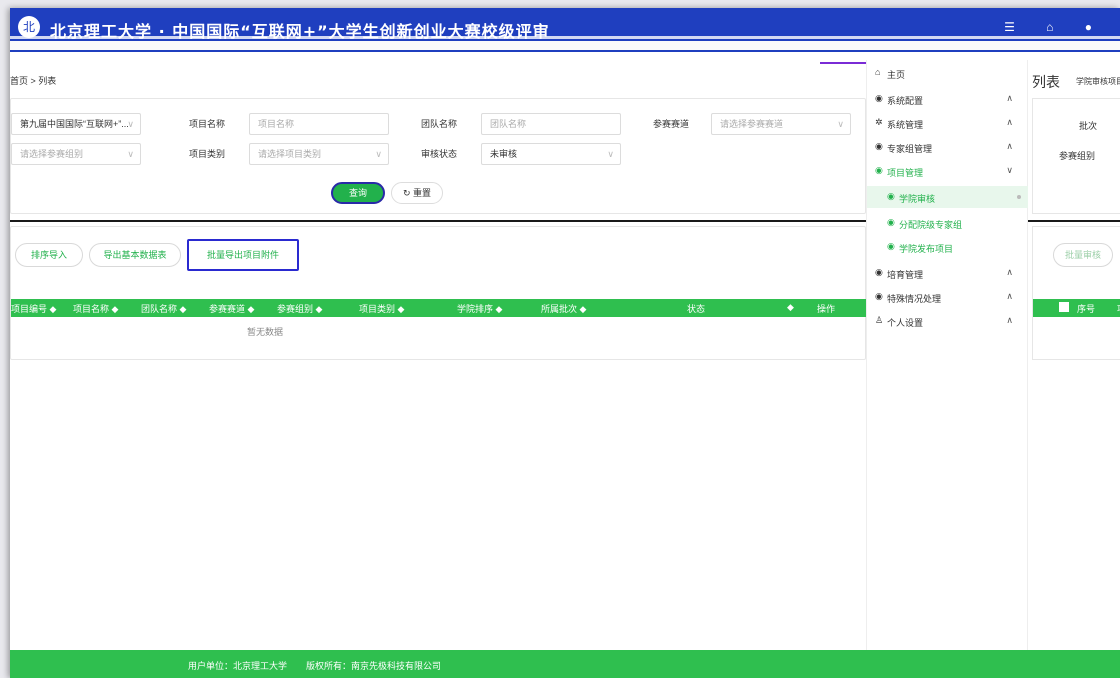 Image resolution: width=1120 pixels, height=678 pixels. I want to click on page-subtitle: 学院审核项目, so click(1098, 81).